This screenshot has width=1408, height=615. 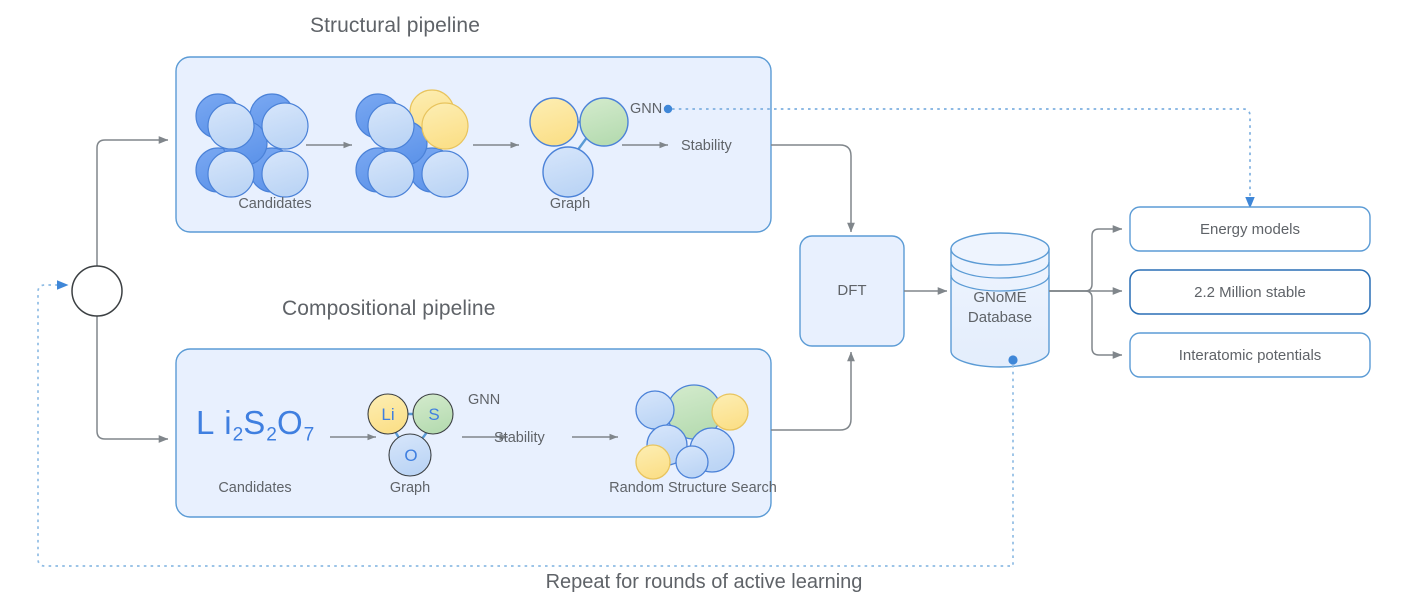 What do you see at coordinates (1000, 308) in the screenshot?
I see `database-label: GNoME Database` at bounding box center [1000, 308].